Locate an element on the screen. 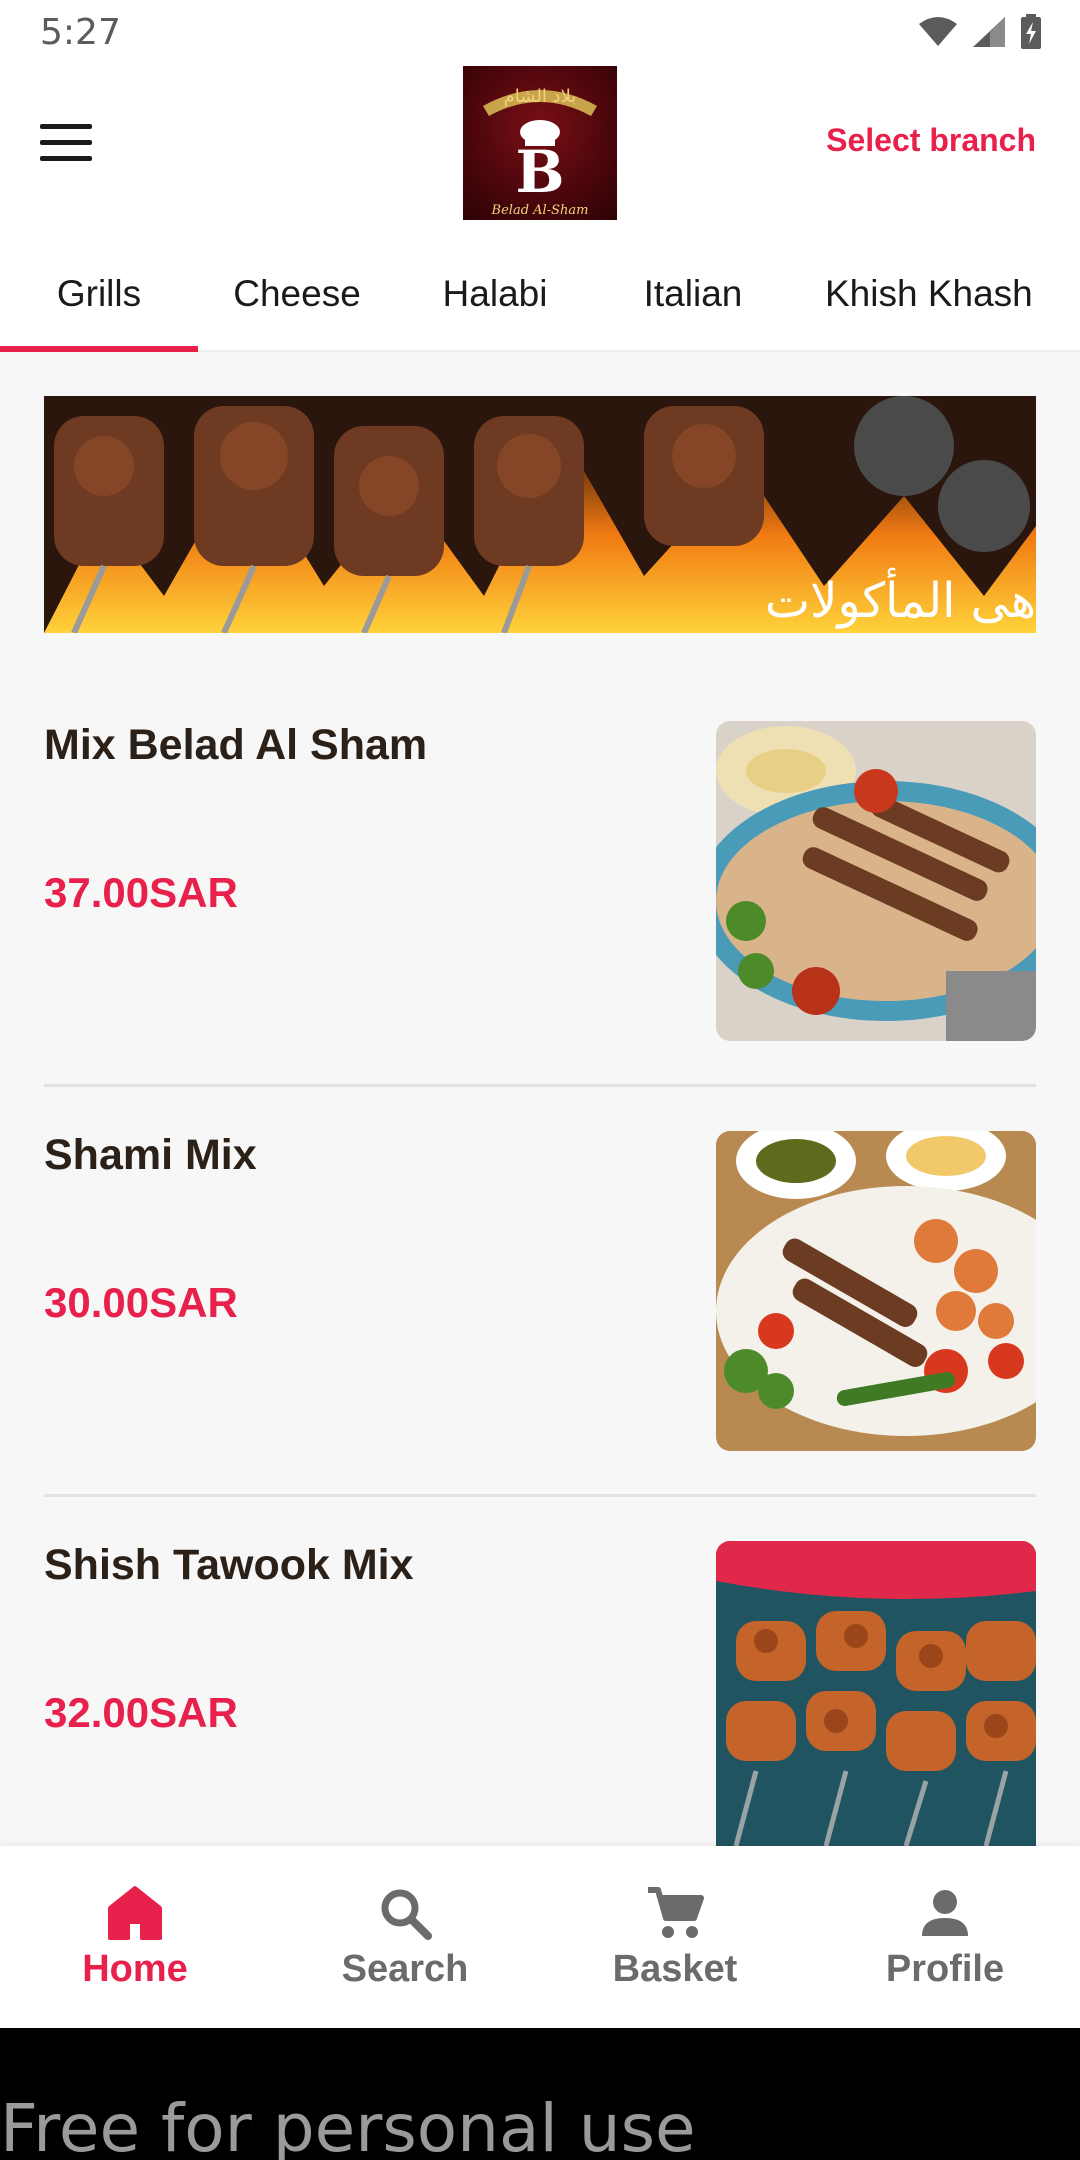 Image resolution: width=1080 pixels, height=2160 pixels. menu-item-name: Shami Mix is located at coordinates (150, 1155).